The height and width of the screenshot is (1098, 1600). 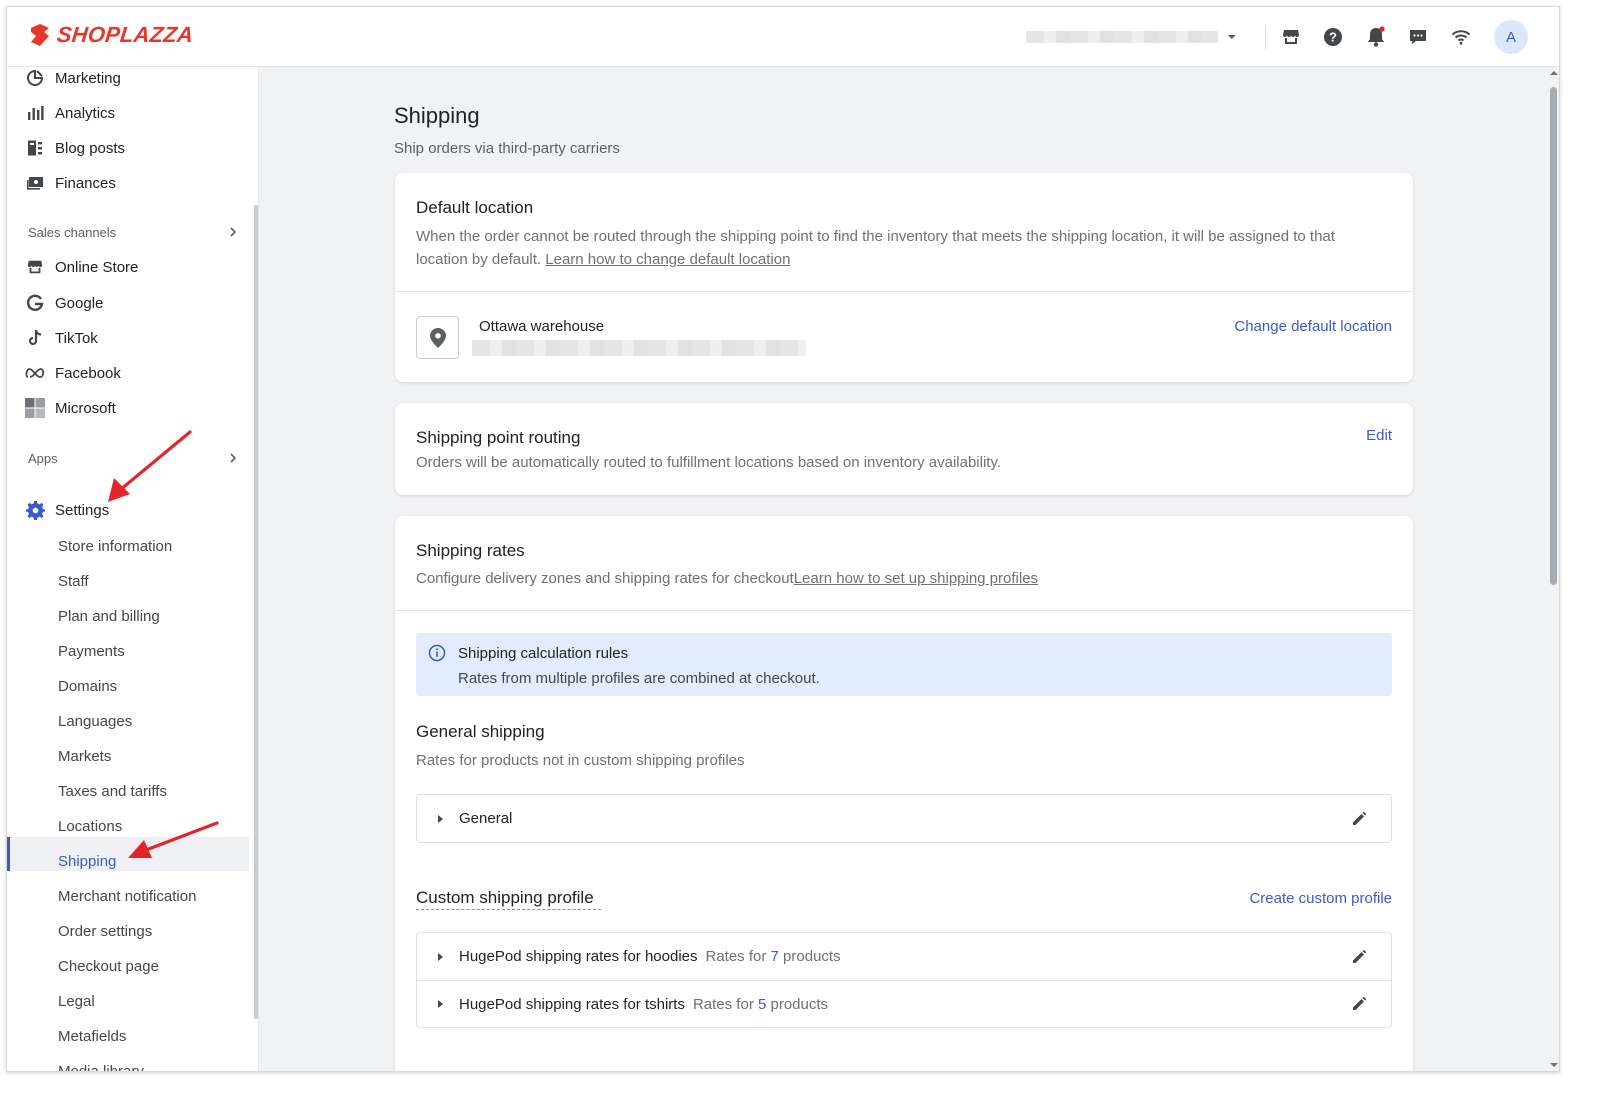 What do you see at coordinates (256, 612) in the screenshot?
I see `sidebar-scrollbar` at bounding box center [256, 612].